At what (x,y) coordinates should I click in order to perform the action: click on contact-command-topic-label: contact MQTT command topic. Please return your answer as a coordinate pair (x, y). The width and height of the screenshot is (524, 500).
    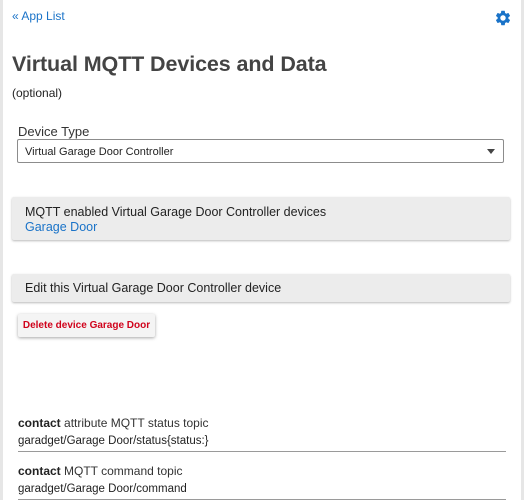
    Looking at the image, I should click on (262, 471).